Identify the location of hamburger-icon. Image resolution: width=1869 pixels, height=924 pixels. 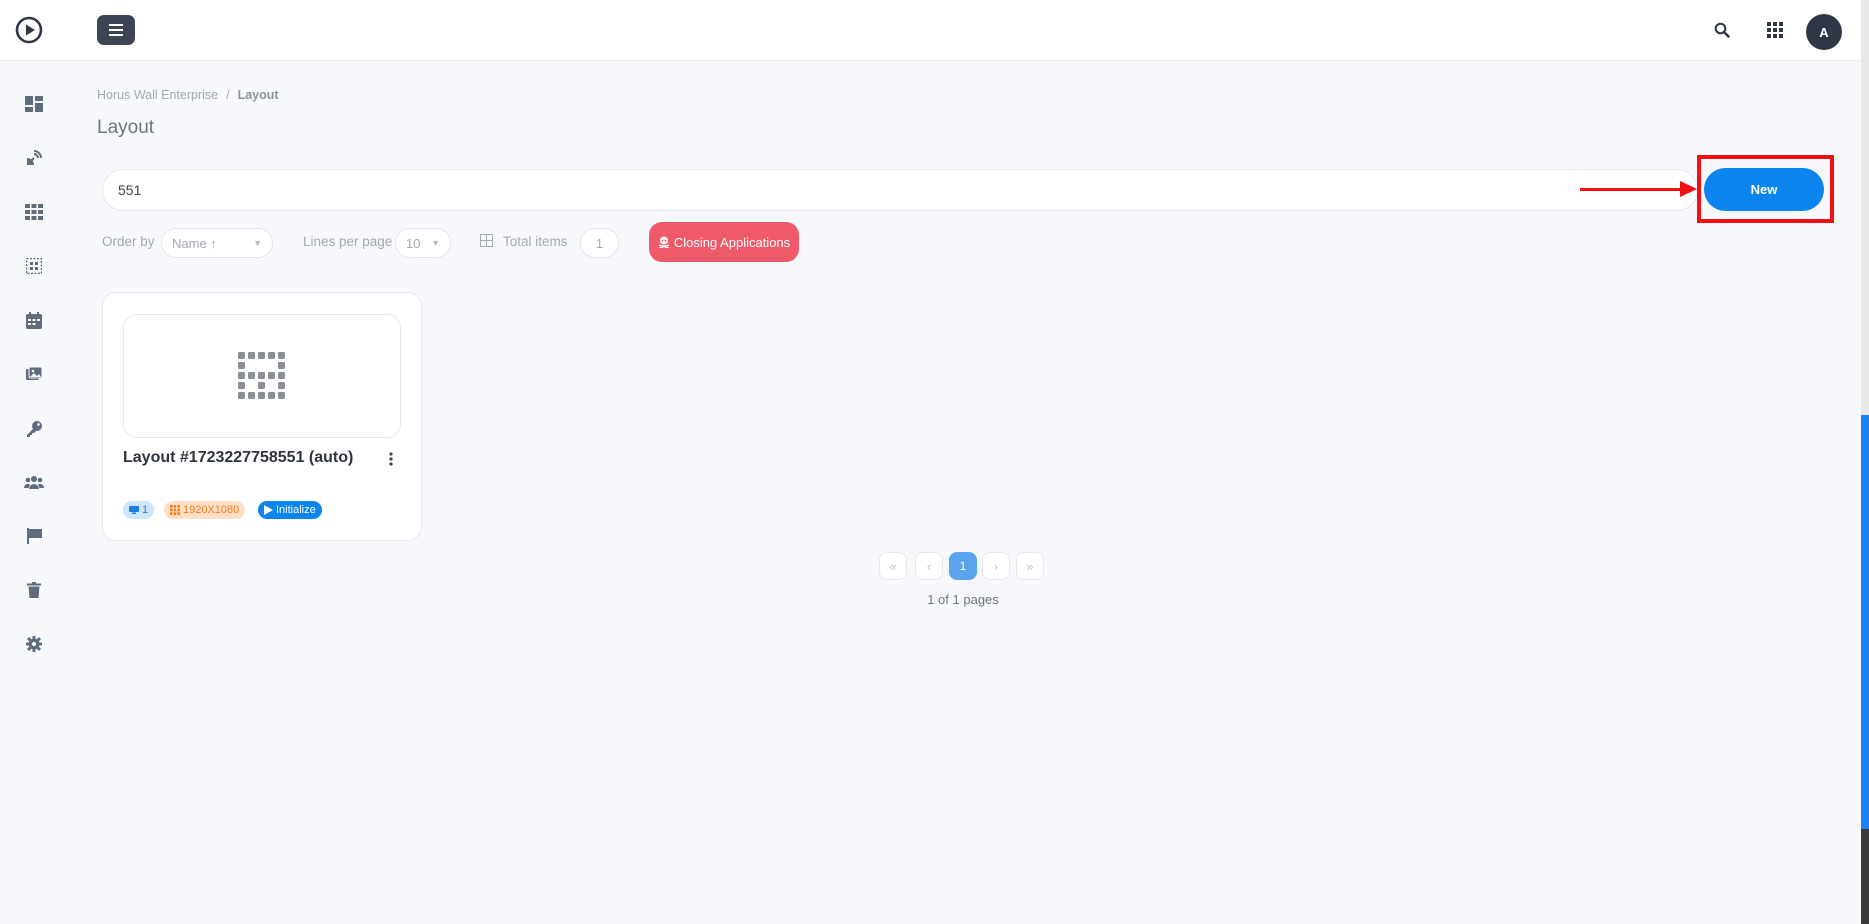
(116, 30).